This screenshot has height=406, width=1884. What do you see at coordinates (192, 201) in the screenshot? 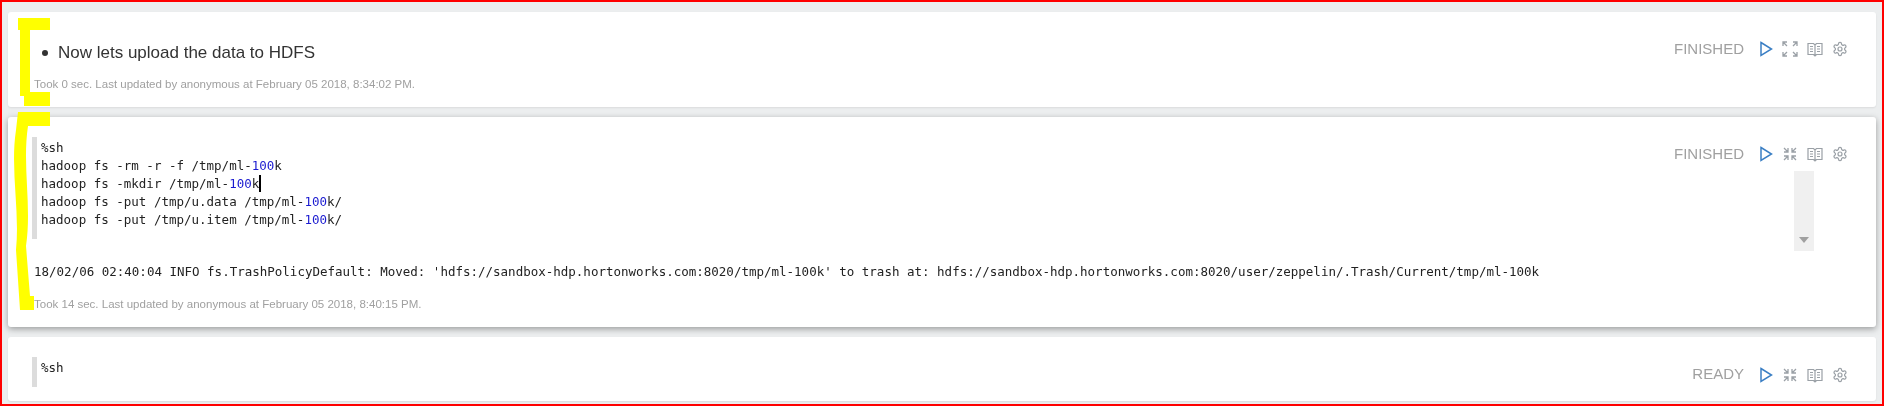
I see `code-line: hadoop fs -put /tmp/u.data /tmp/ml-100k/` at bounding box center [192, 201].